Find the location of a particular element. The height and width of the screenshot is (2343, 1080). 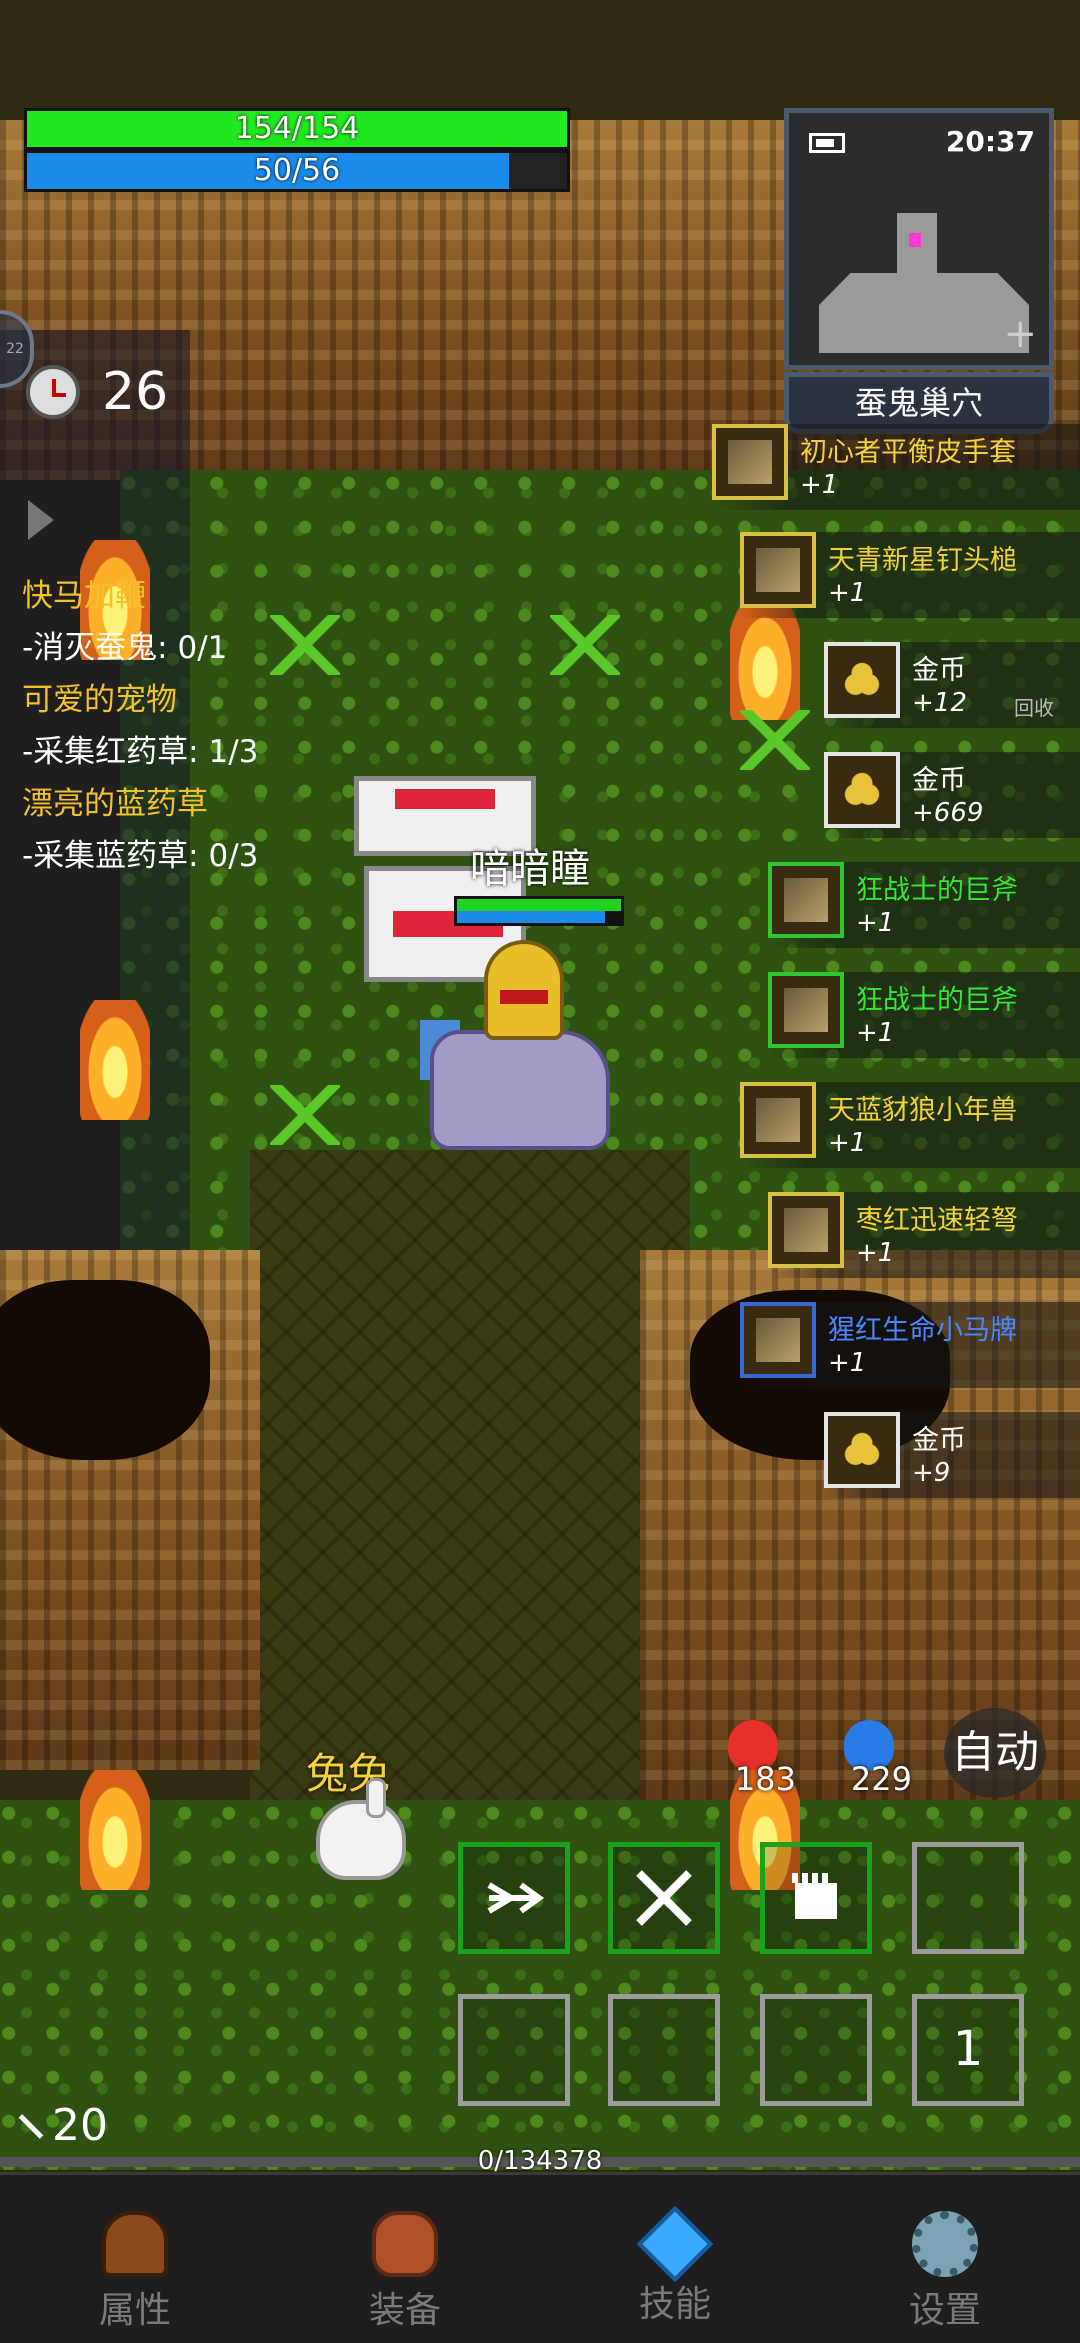

nav-equipment: 装备 is located at coordinates (405, 2259).